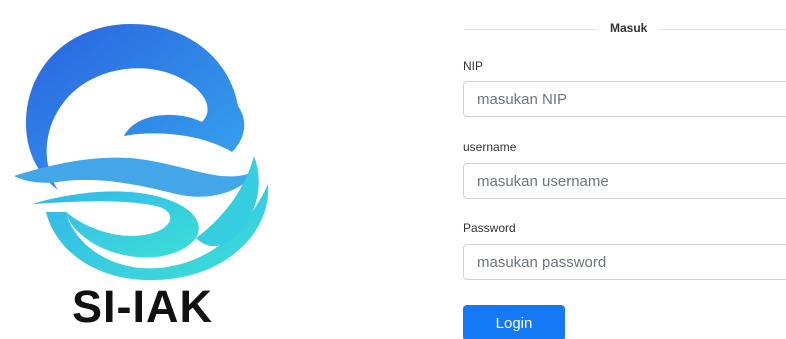 Image resolution: width=786 pixels, height=339 pixels. I want to click on nip-label: NIP, so click(473, 66).